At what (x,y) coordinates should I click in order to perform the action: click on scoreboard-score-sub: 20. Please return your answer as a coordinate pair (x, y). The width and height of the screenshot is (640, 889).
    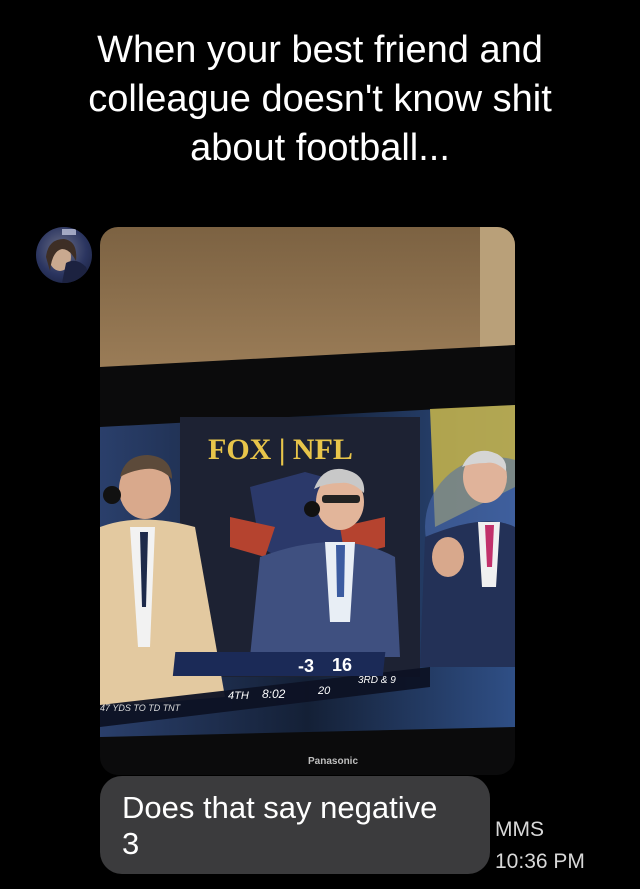
    Looking at the image, I should click on (324, 691).